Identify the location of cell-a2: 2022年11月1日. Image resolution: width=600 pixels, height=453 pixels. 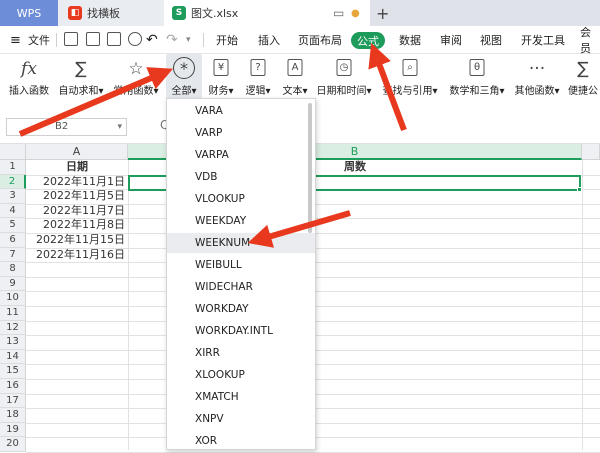
(77, 182).